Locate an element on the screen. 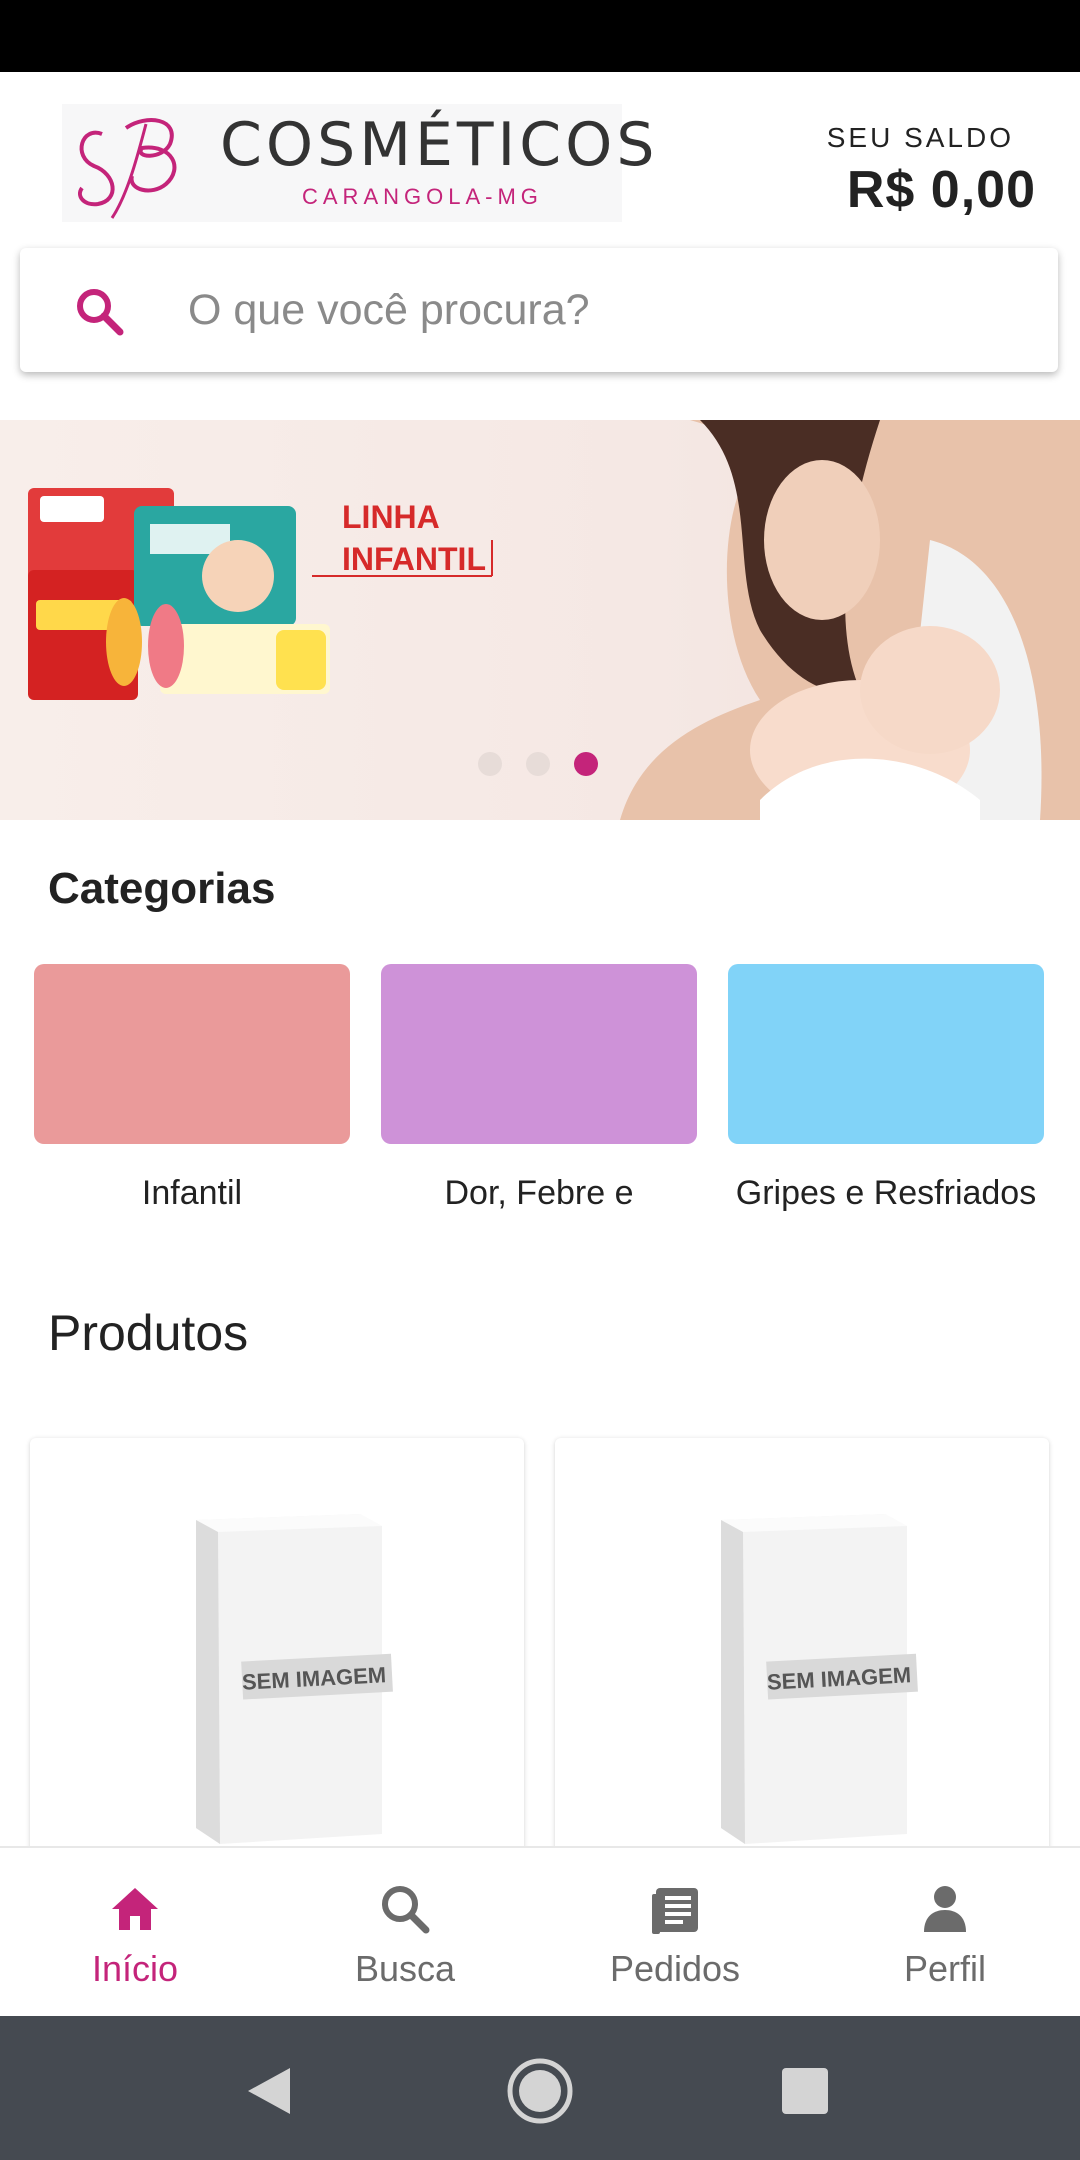 This screenshot has height=2160, width=1080. system-navigation-bar is located at coordinates (540, 2088).